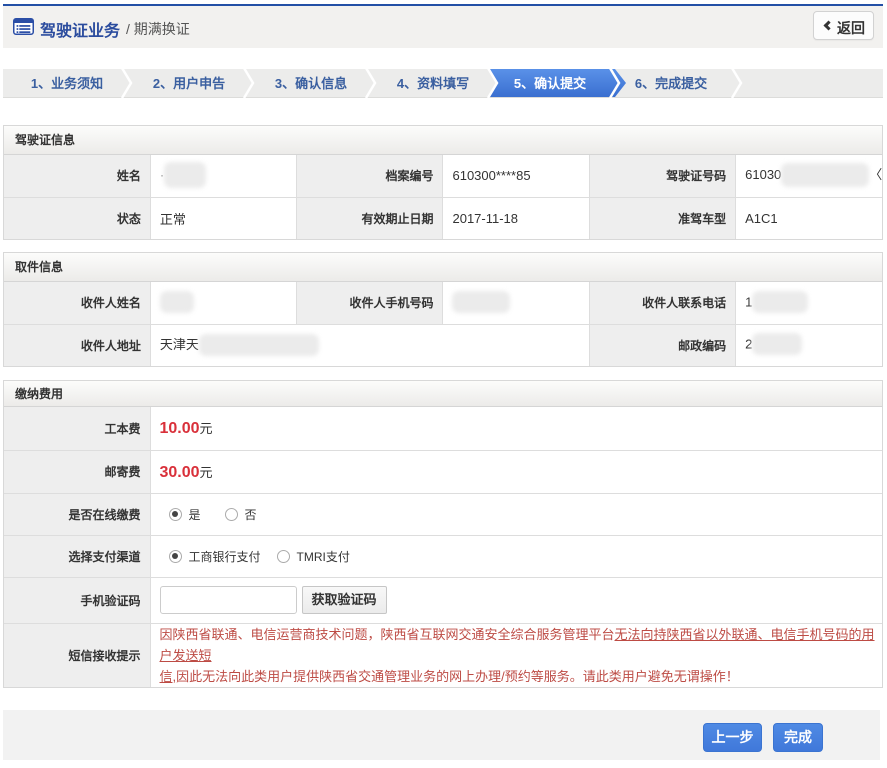 This screenshot has width=887, height=768. Describe the element at coordinates (671, 83) in the screenshot. I see `svg-text: 6、完成提交` at that location.